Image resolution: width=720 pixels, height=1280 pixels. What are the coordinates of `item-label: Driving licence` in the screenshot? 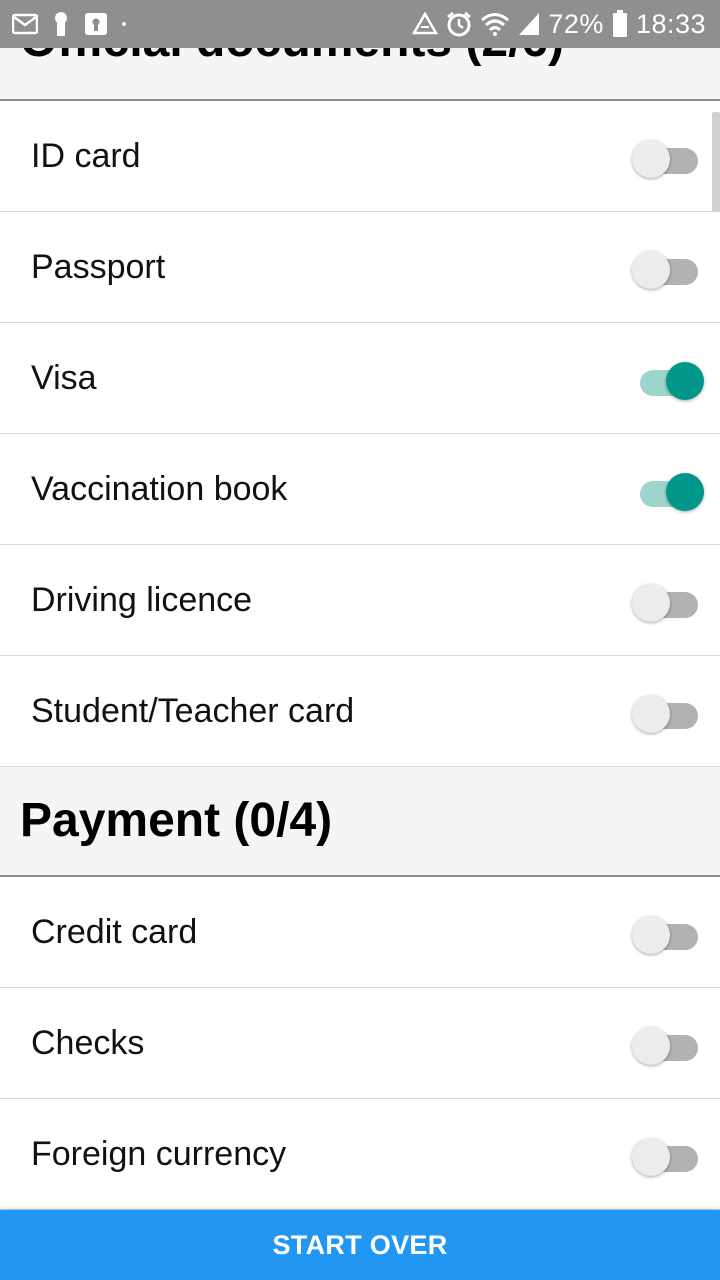 It's located at (142, 599).